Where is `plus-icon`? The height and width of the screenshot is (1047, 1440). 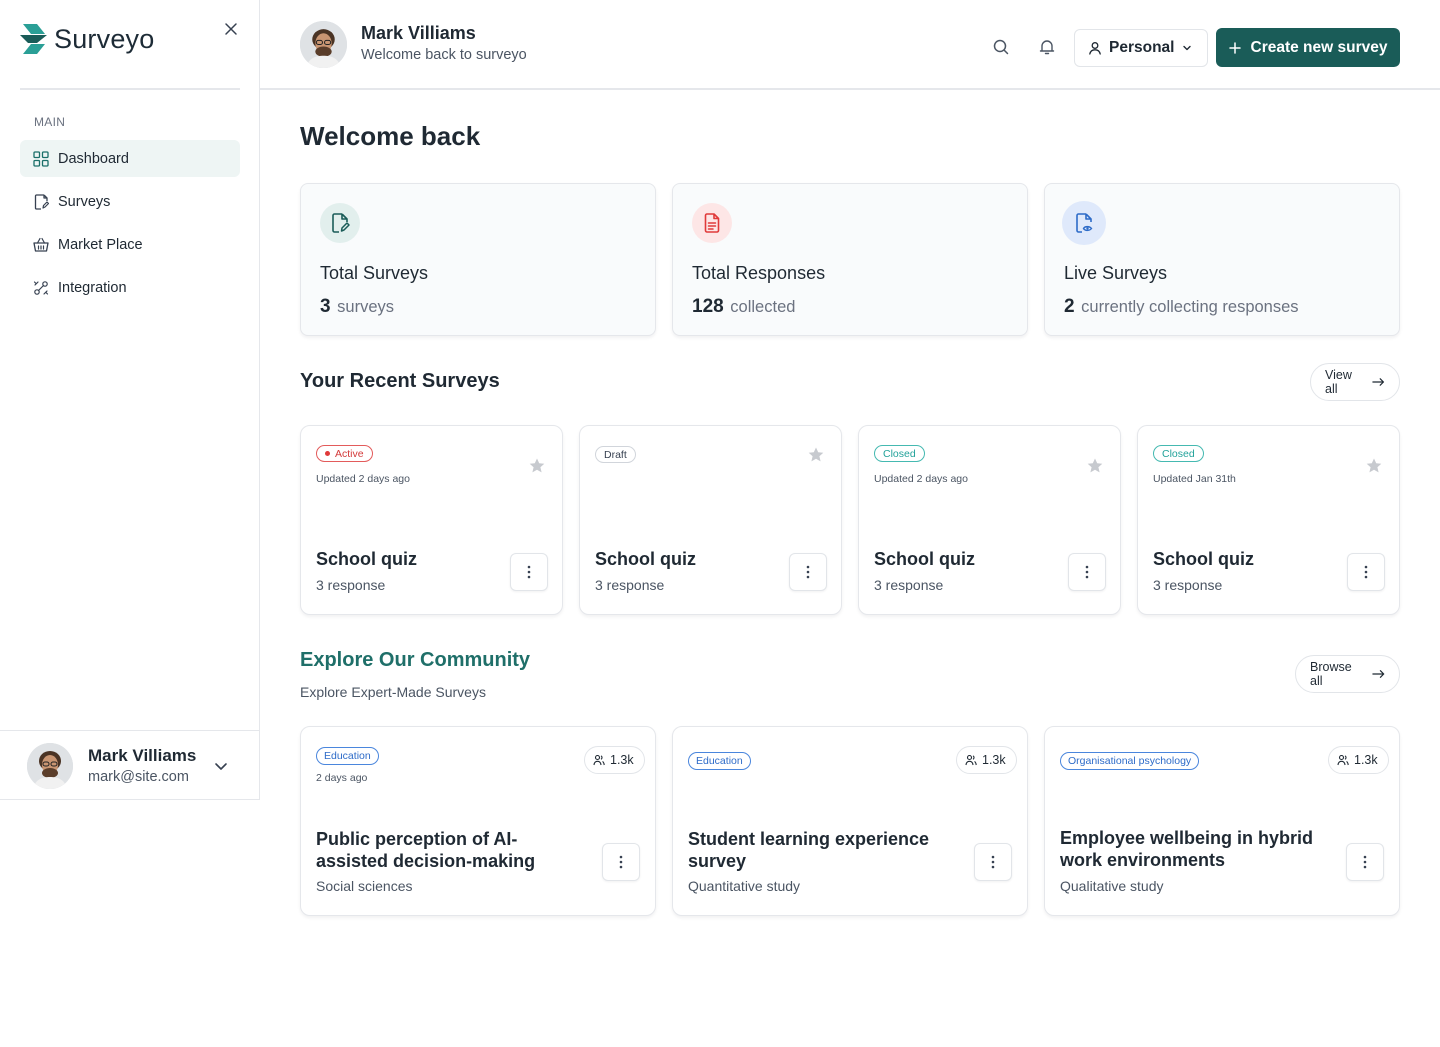
plus-icon is located at coordinates (1234, 47).